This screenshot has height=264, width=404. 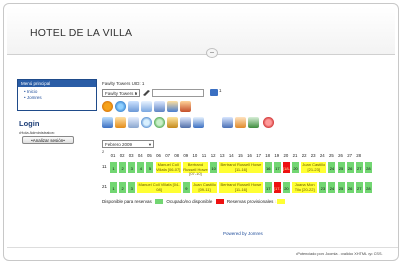 I want to click on hotel-select: Fawlty Towers 1 ▼, so click(x=121, y=93).